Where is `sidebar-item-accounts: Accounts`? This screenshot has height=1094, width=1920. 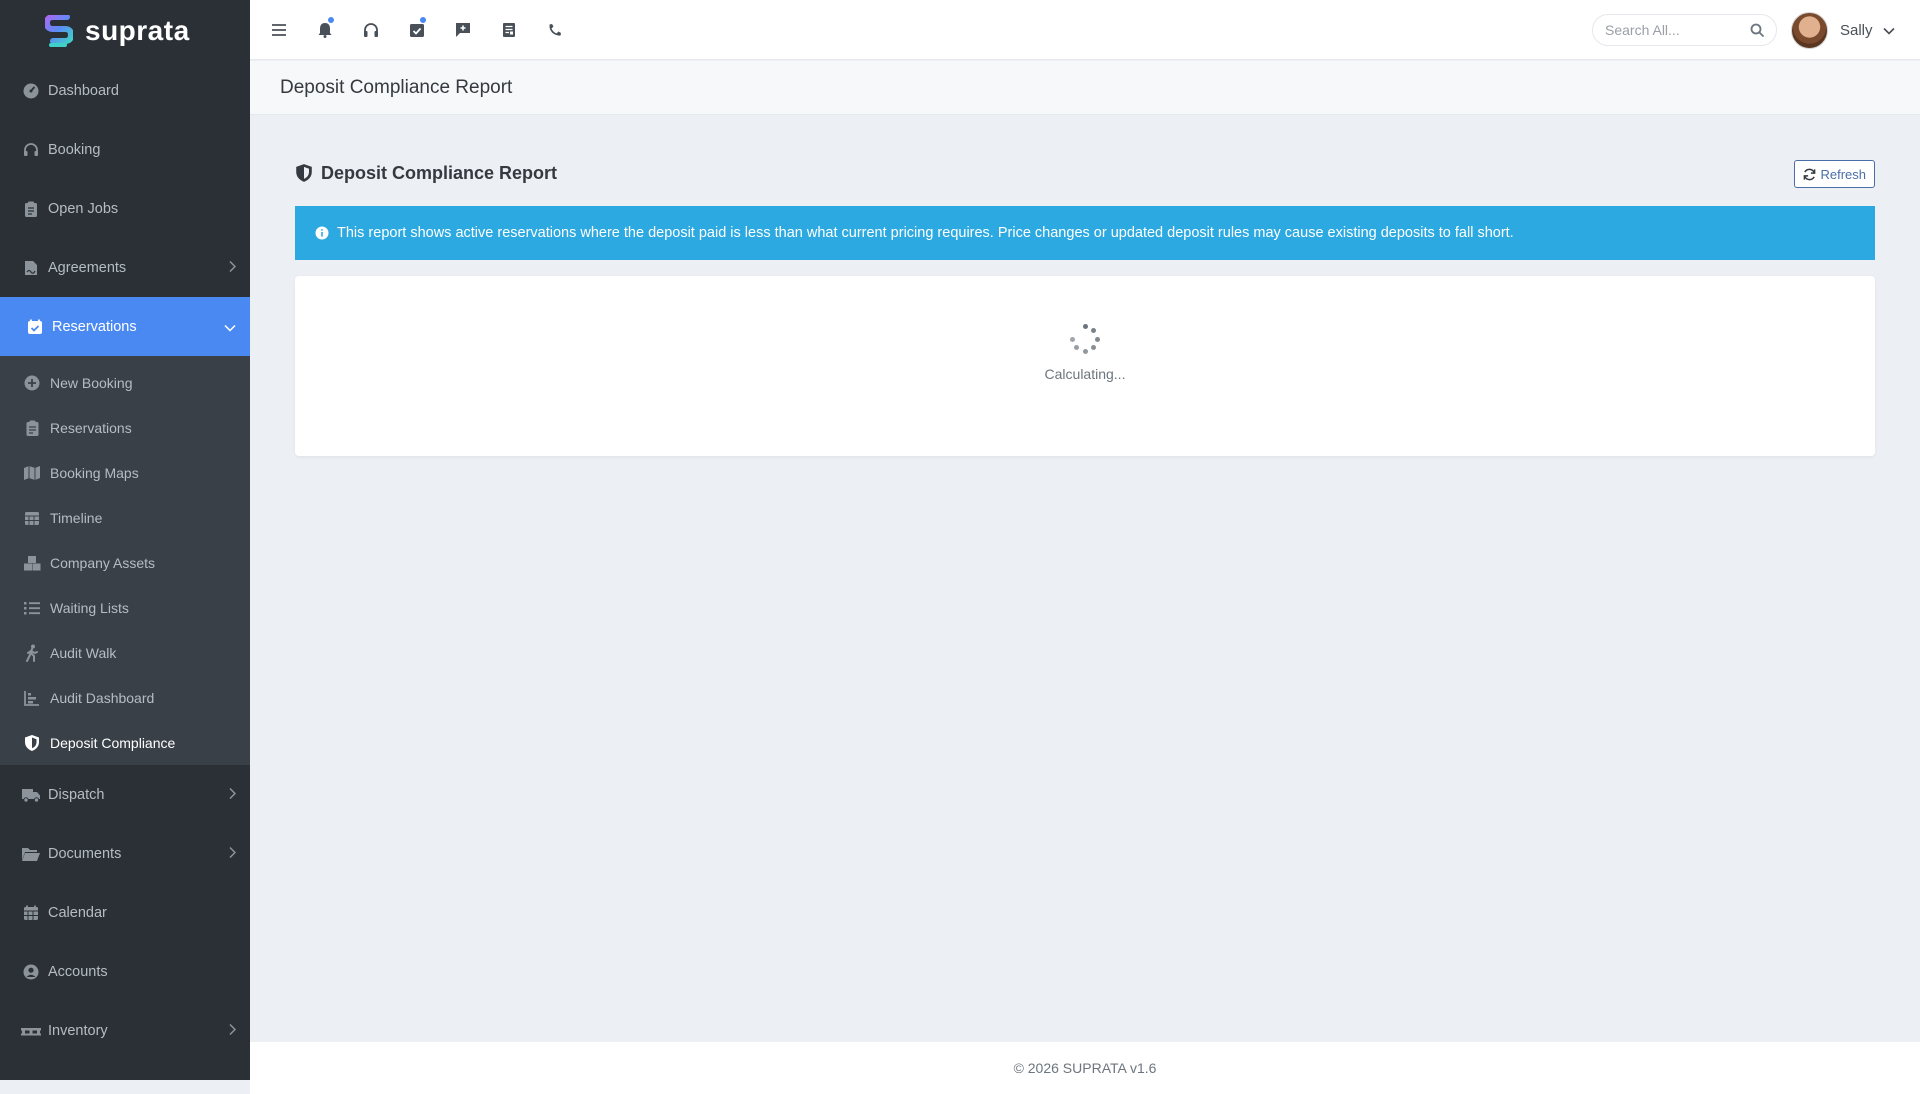 sidebar-item-accounts: Accounts is located at coordinates (125, 971).